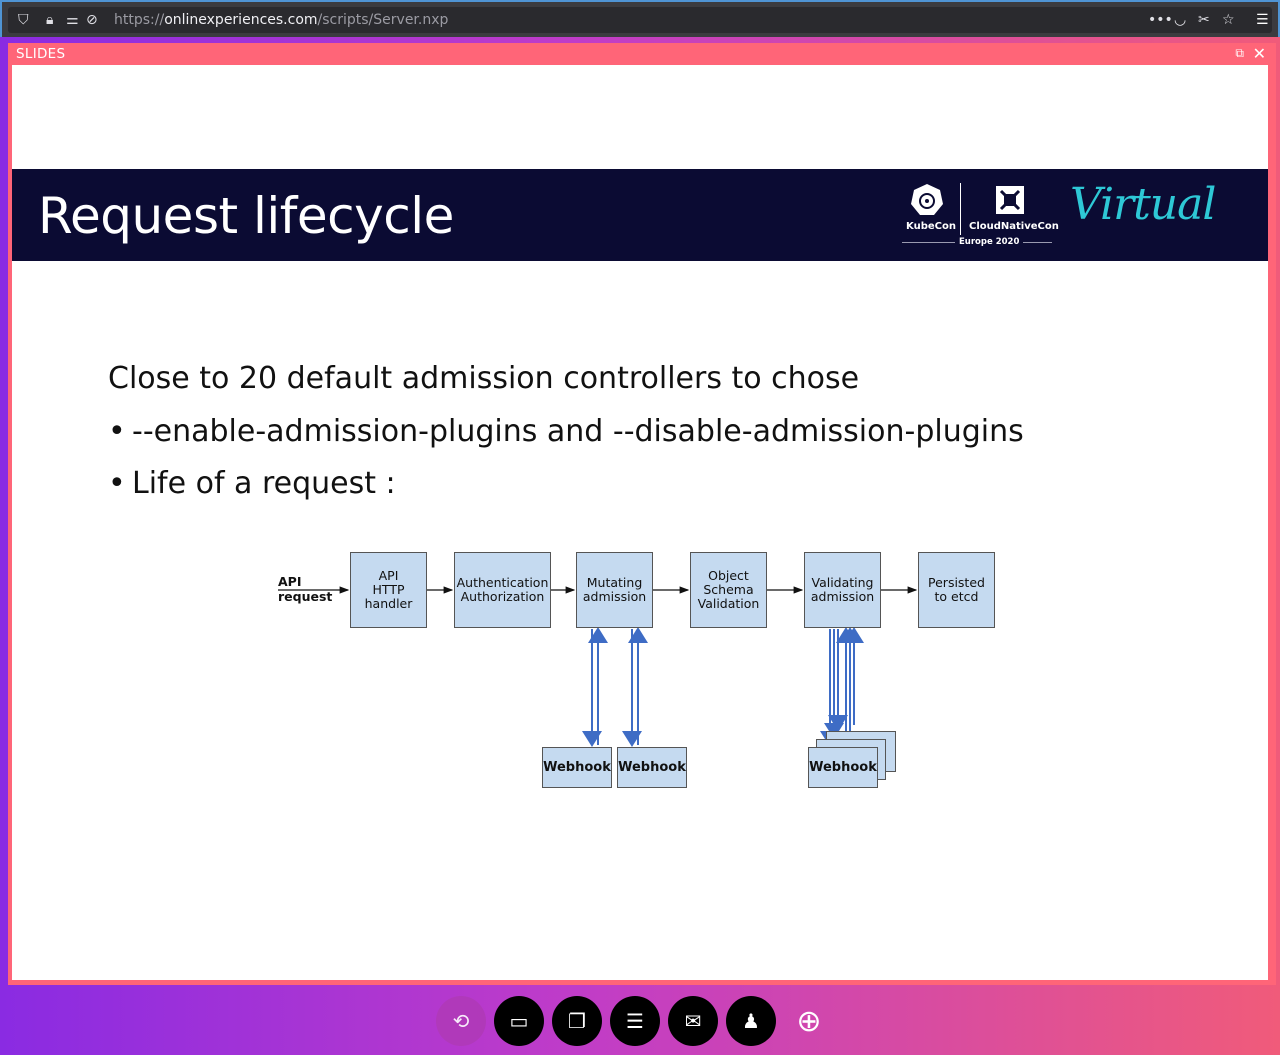 The height and width of the screenshot is (1055, 1280). I want to click on stage-api-handler: API HTTP handler, so click(388, 590).